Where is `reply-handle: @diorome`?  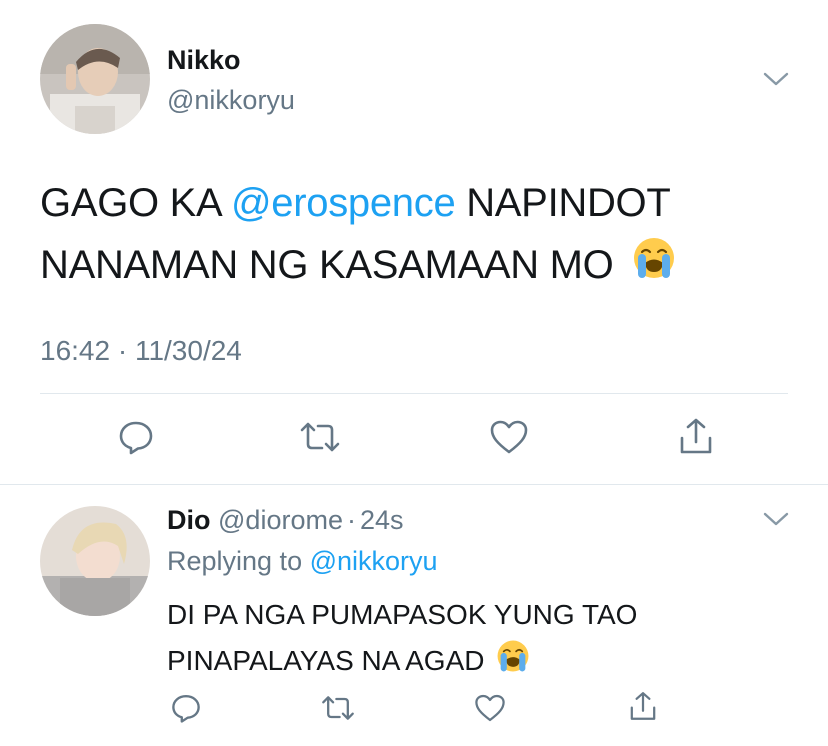 reply-handle: @diorome is located at coordinates (280, 520).